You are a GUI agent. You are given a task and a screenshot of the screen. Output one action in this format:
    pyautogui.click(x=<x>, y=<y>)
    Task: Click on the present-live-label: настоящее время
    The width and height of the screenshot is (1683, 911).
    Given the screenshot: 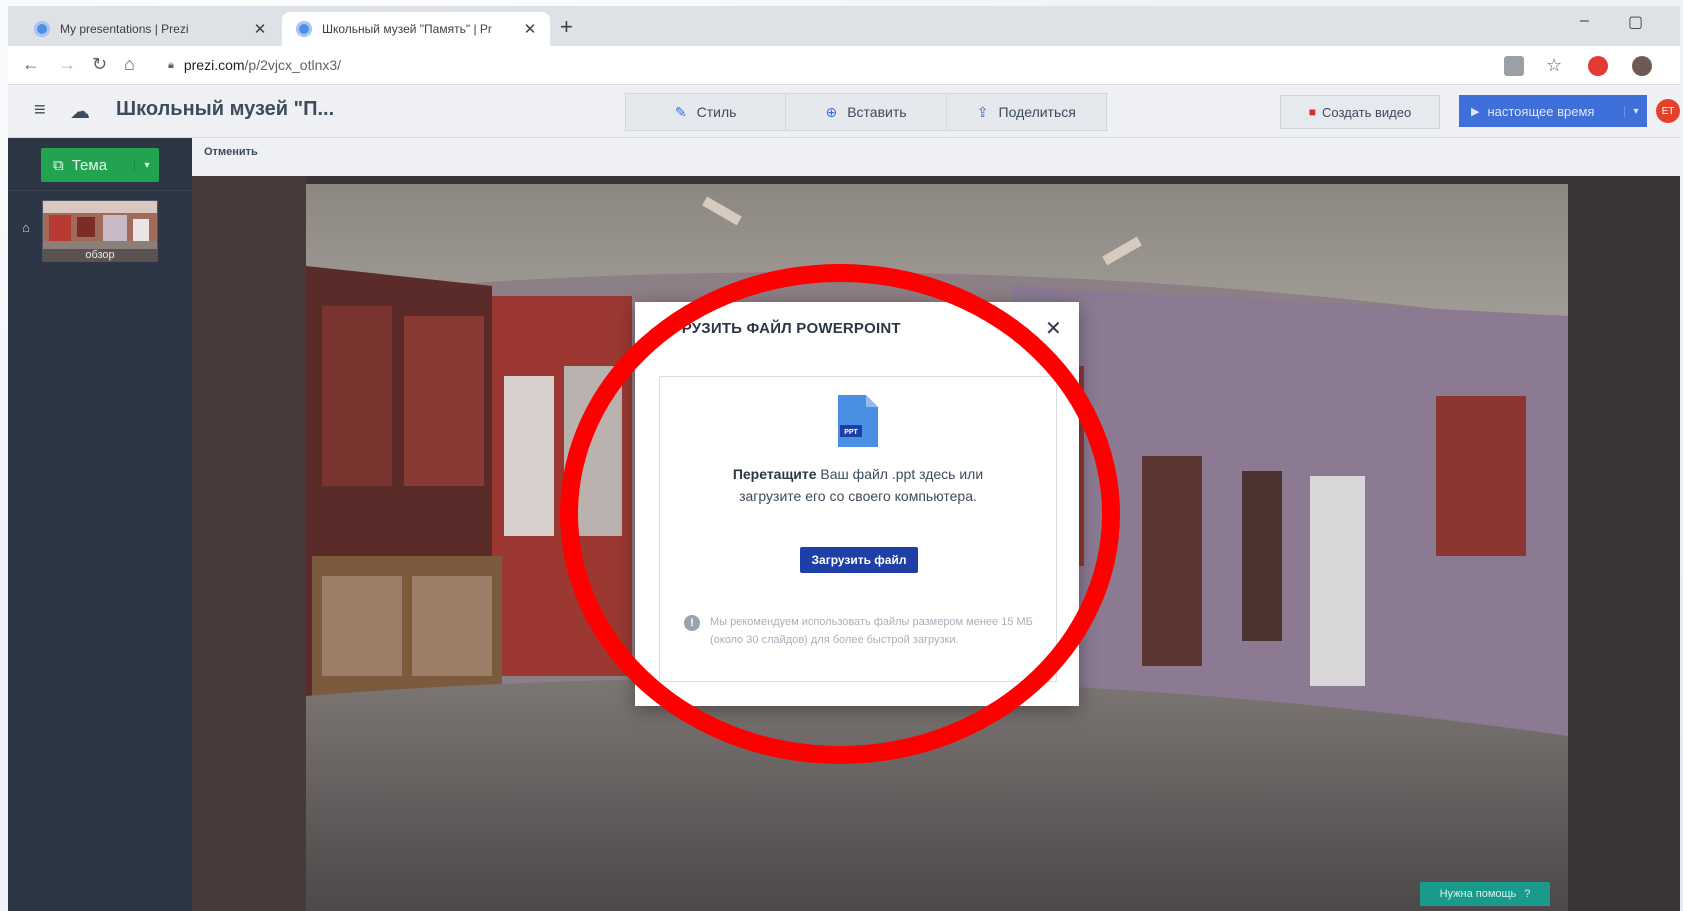 What is the action you would take?
    pyautogui.click(x=1541, y=111)
    